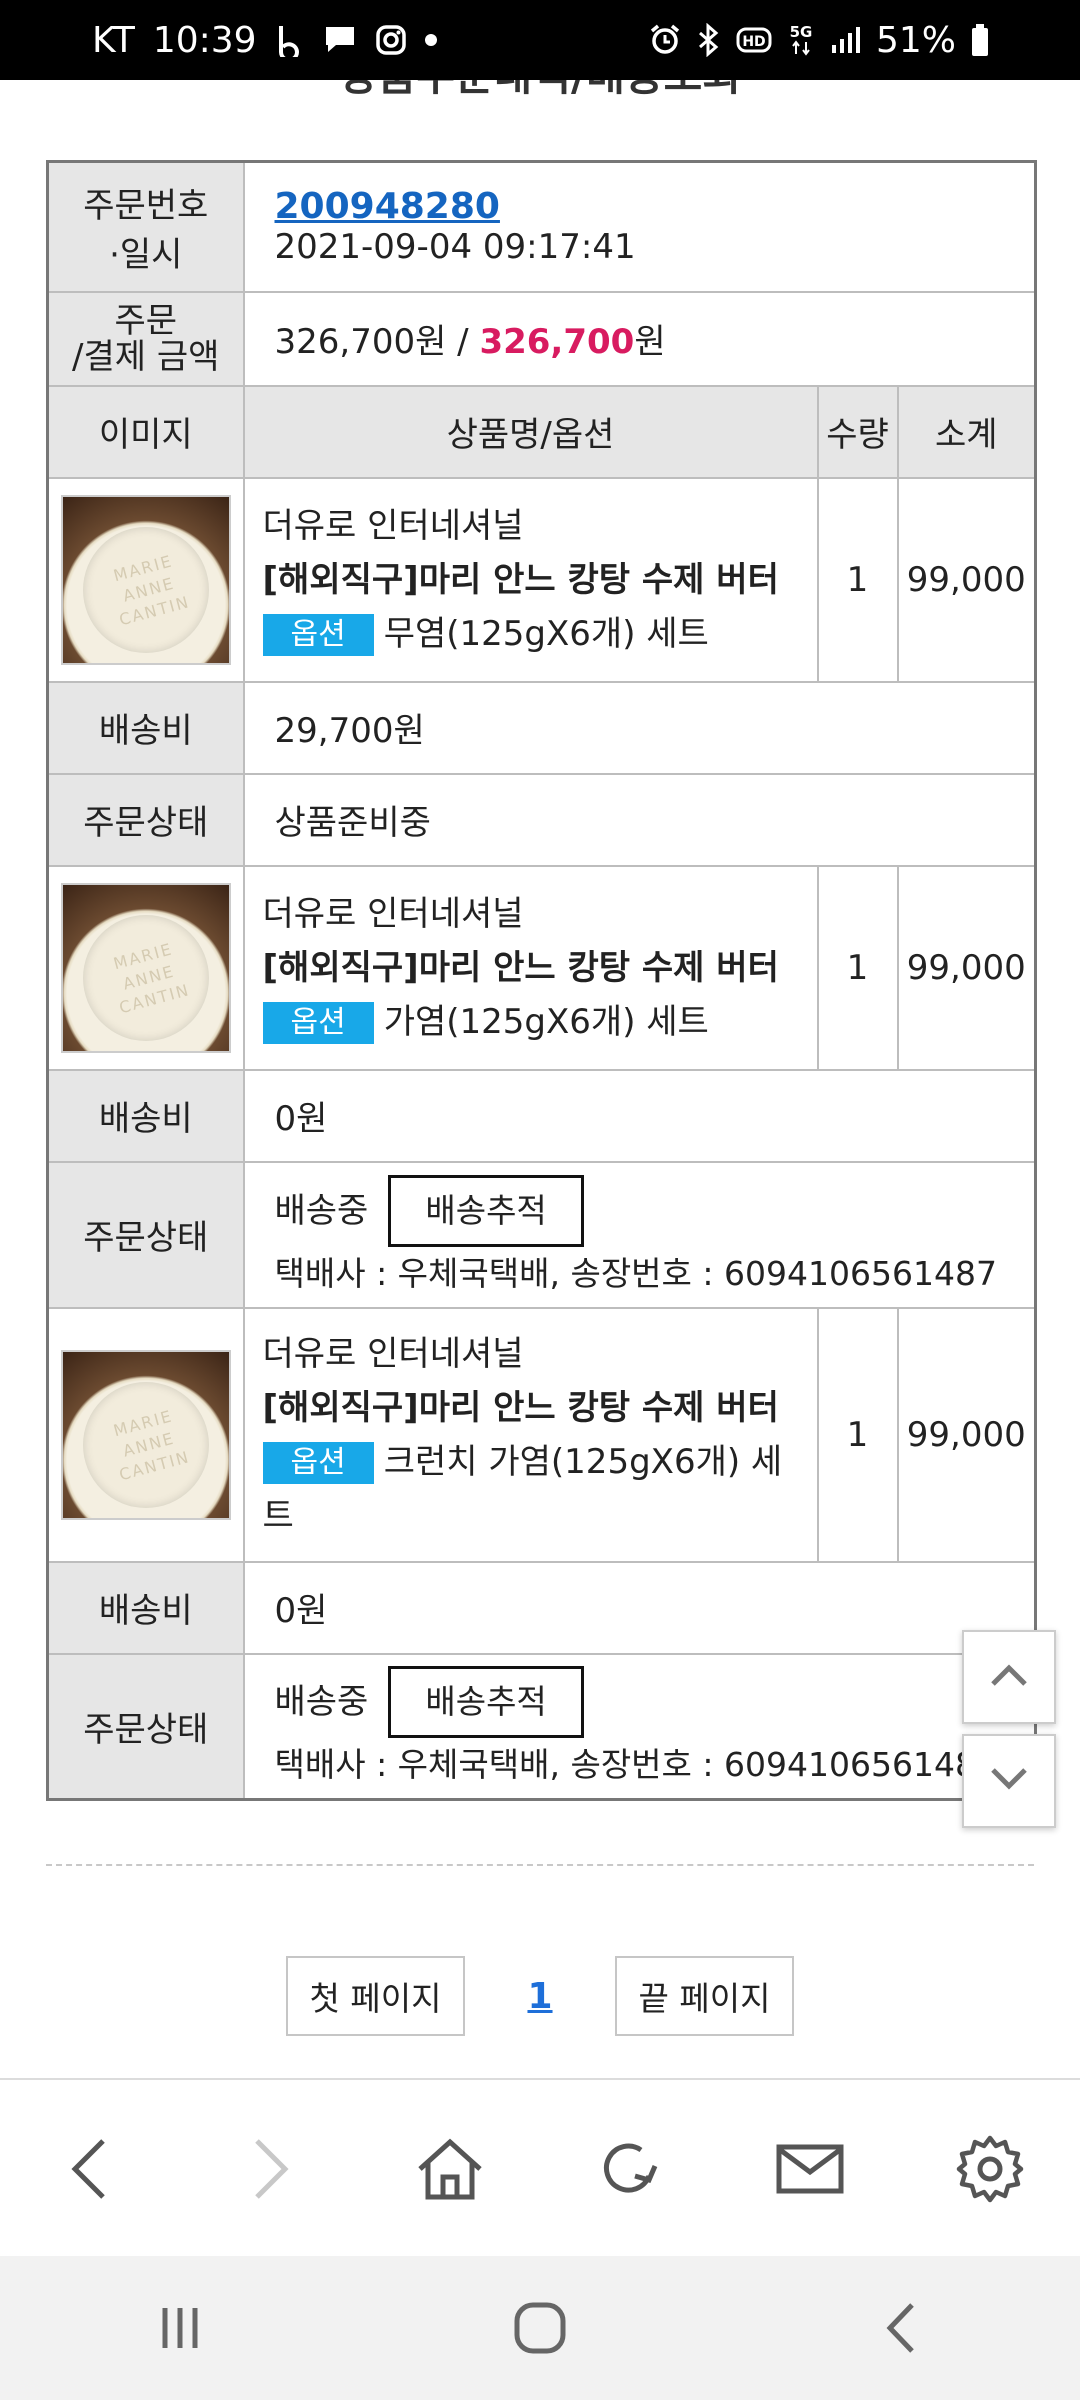 This screenshot has height=2400, width=1080. Describe the element at coordinates (900, 2328) in the screenshot. I see `back-nav-icon` at that location.